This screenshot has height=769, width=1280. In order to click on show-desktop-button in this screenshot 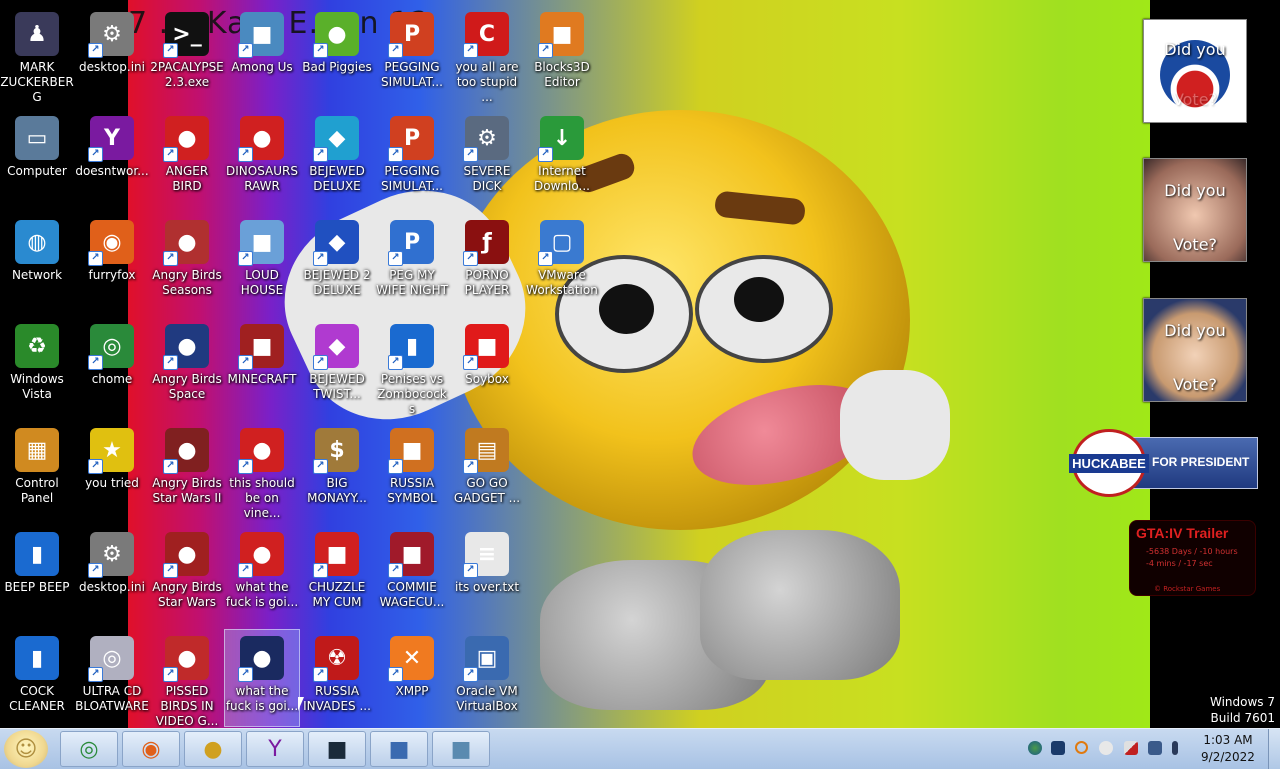, I will do `click(1274, 749)`.